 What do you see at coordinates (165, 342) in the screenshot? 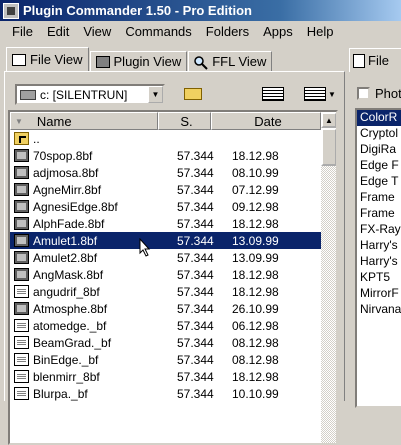
I see `file-row: BeamGrad._bf 57.344 08.12.98` at bounding box center [165, 342].